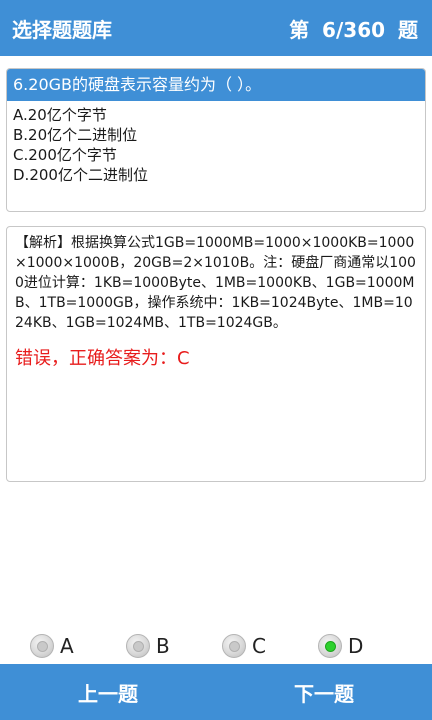 This screenshot has height=720, width=432. What do you see at coordinates (353, 29) in the screenshot?
I see `question-progress: 第 6/360 题` at bounding box center [353, 29].